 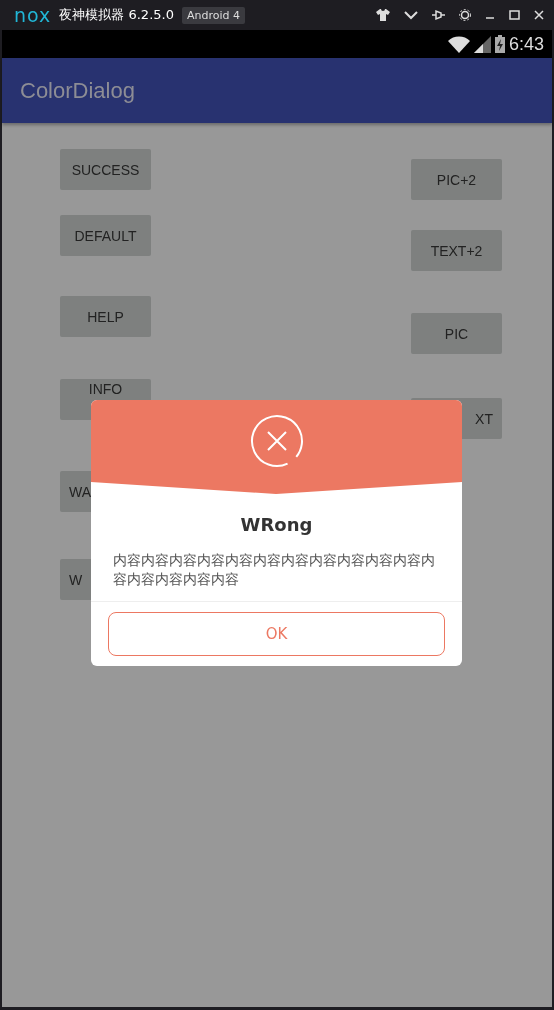 I want to click on dialog-title: WRong, so click(x=276, y=524).